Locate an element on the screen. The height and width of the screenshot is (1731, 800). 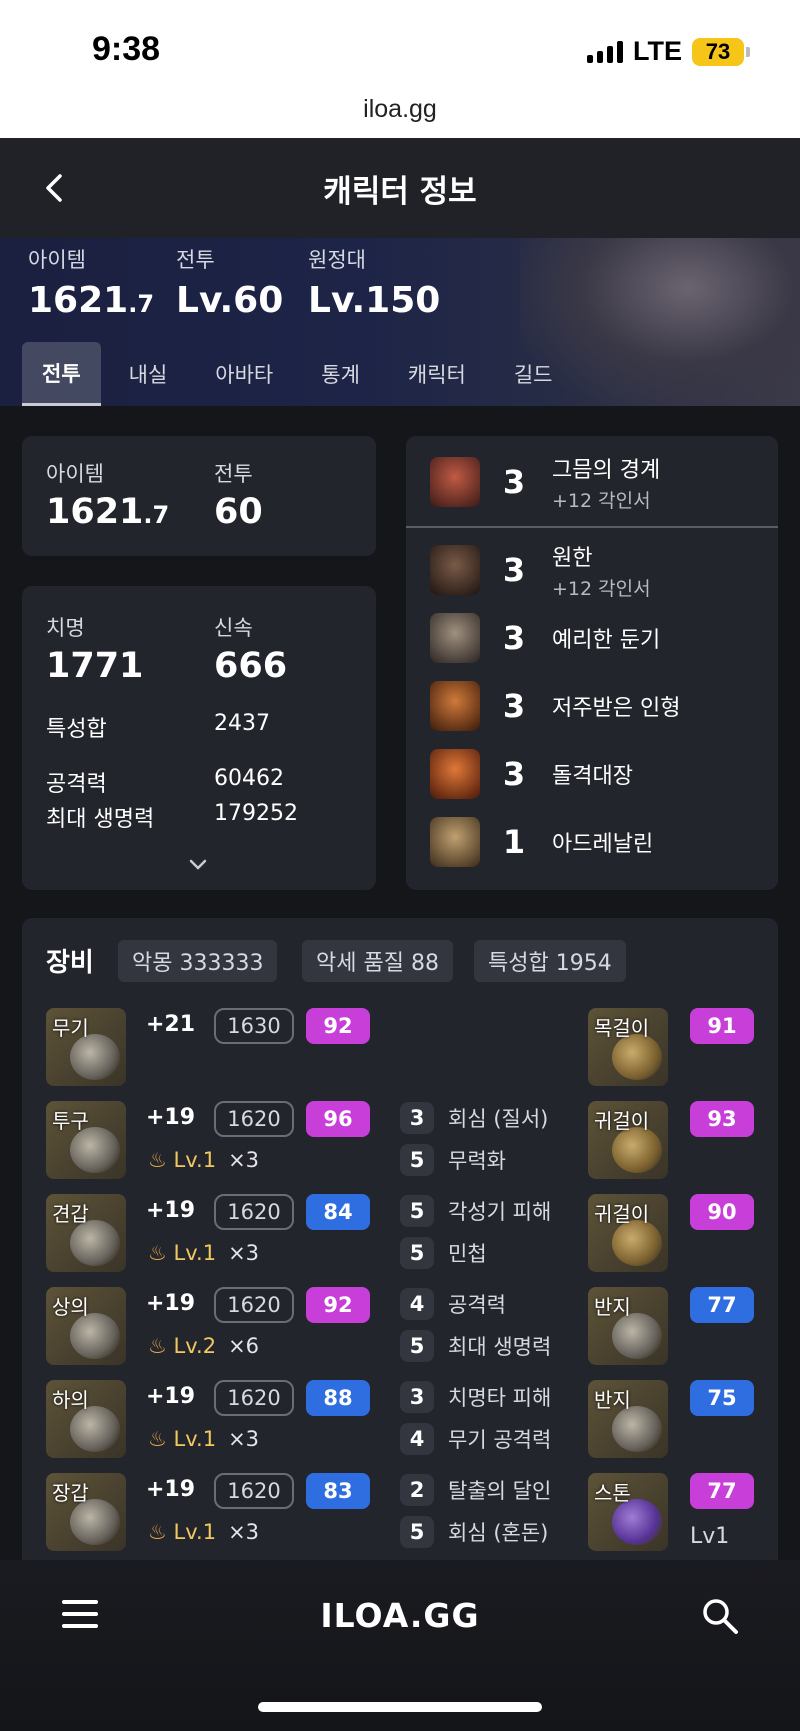
accessory-effect: 4 무기 공격력 is located at coordinates (475, 1439).